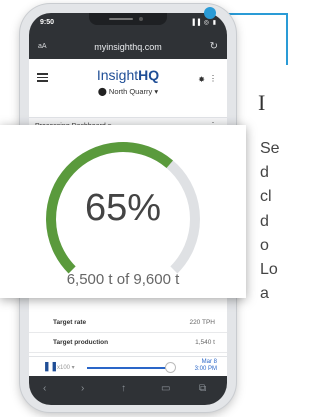  I want to click on playback-slider-handle, so click(171, 367).